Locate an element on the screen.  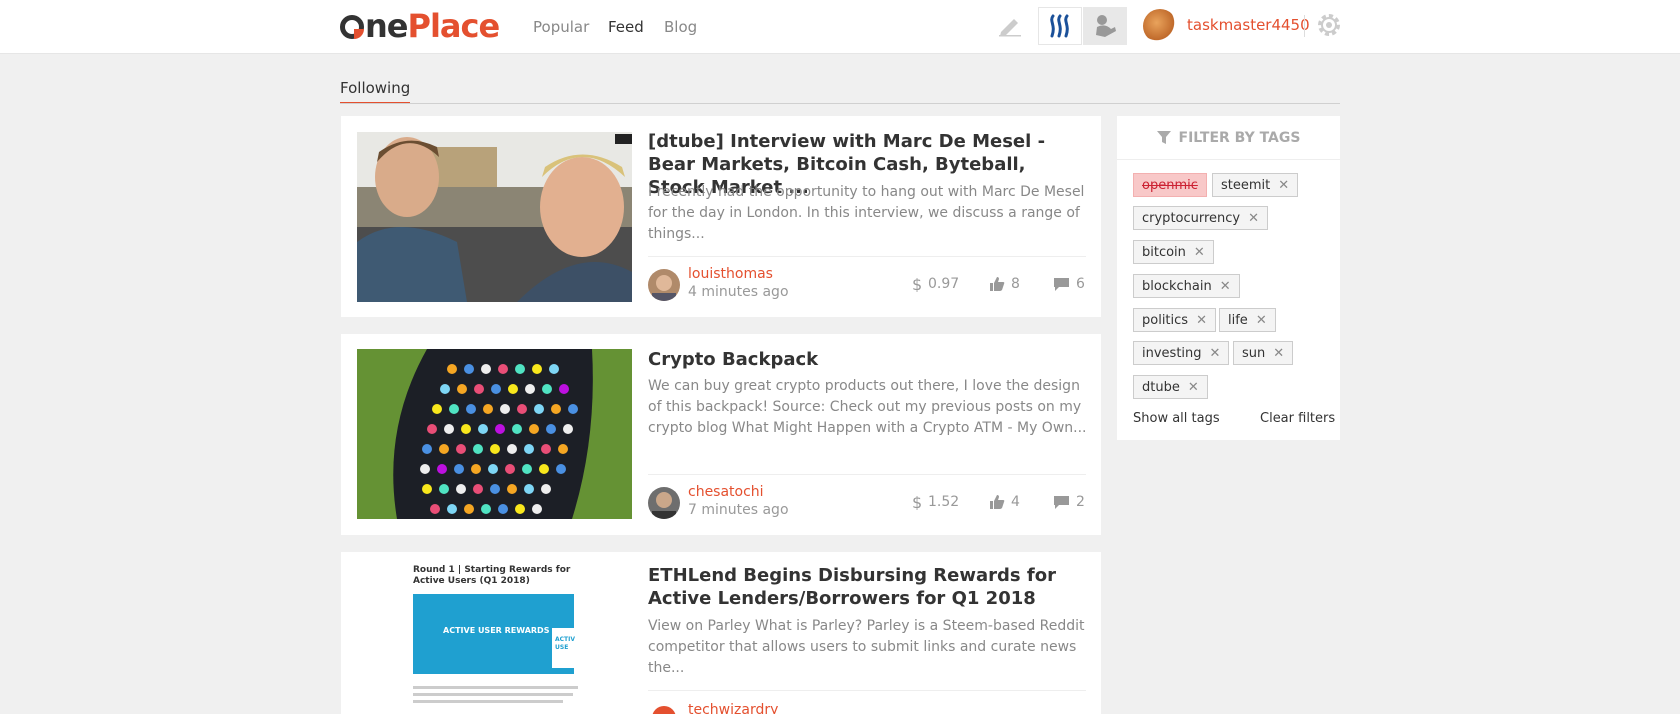
tag-sun: sun ✕ is located at coordinates (1263, 353).